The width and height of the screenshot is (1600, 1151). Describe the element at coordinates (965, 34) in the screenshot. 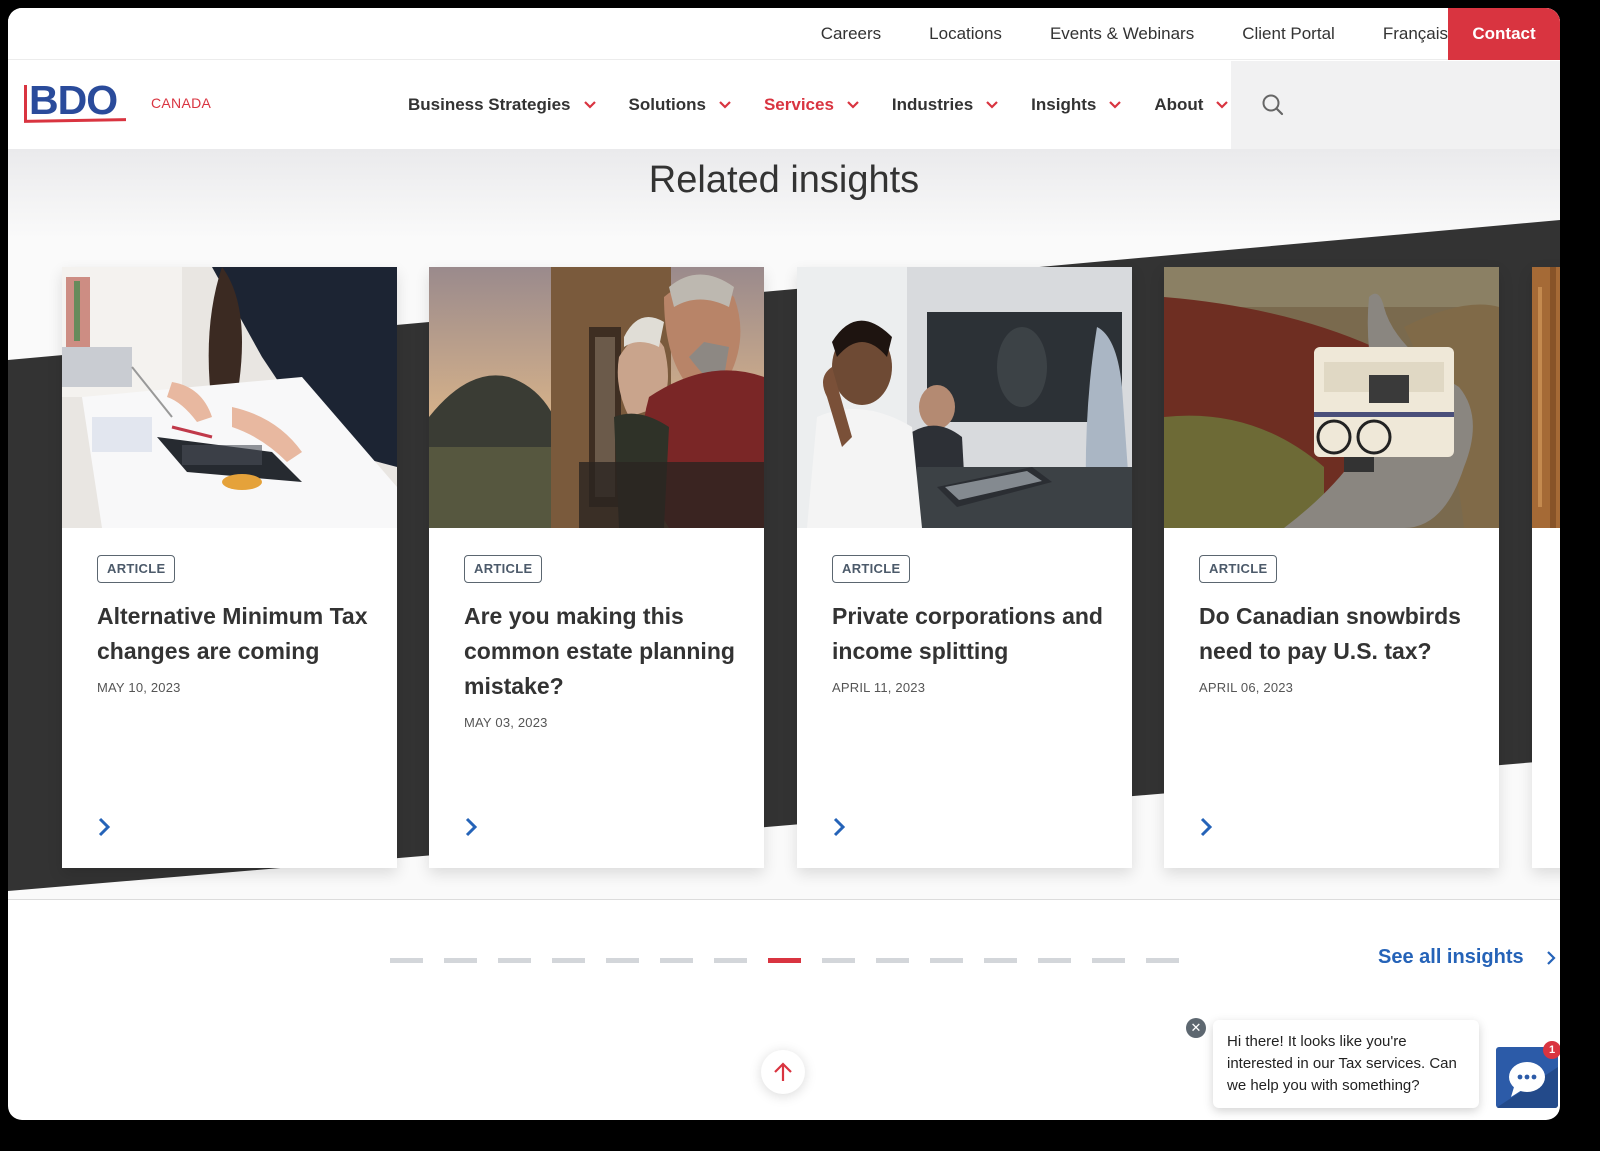

I see `utility-link-locations: Locations` at that location.